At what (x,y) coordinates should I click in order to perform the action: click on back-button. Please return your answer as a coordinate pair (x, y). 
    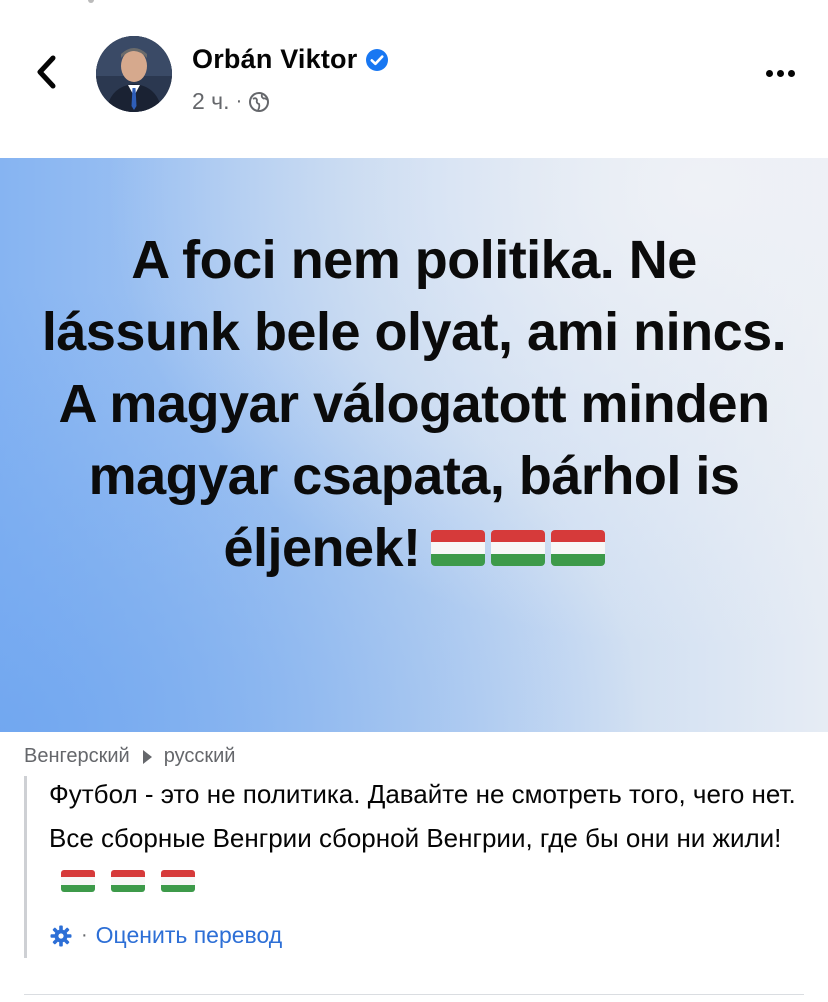
    Looking at the image, I should click on (46, 72).